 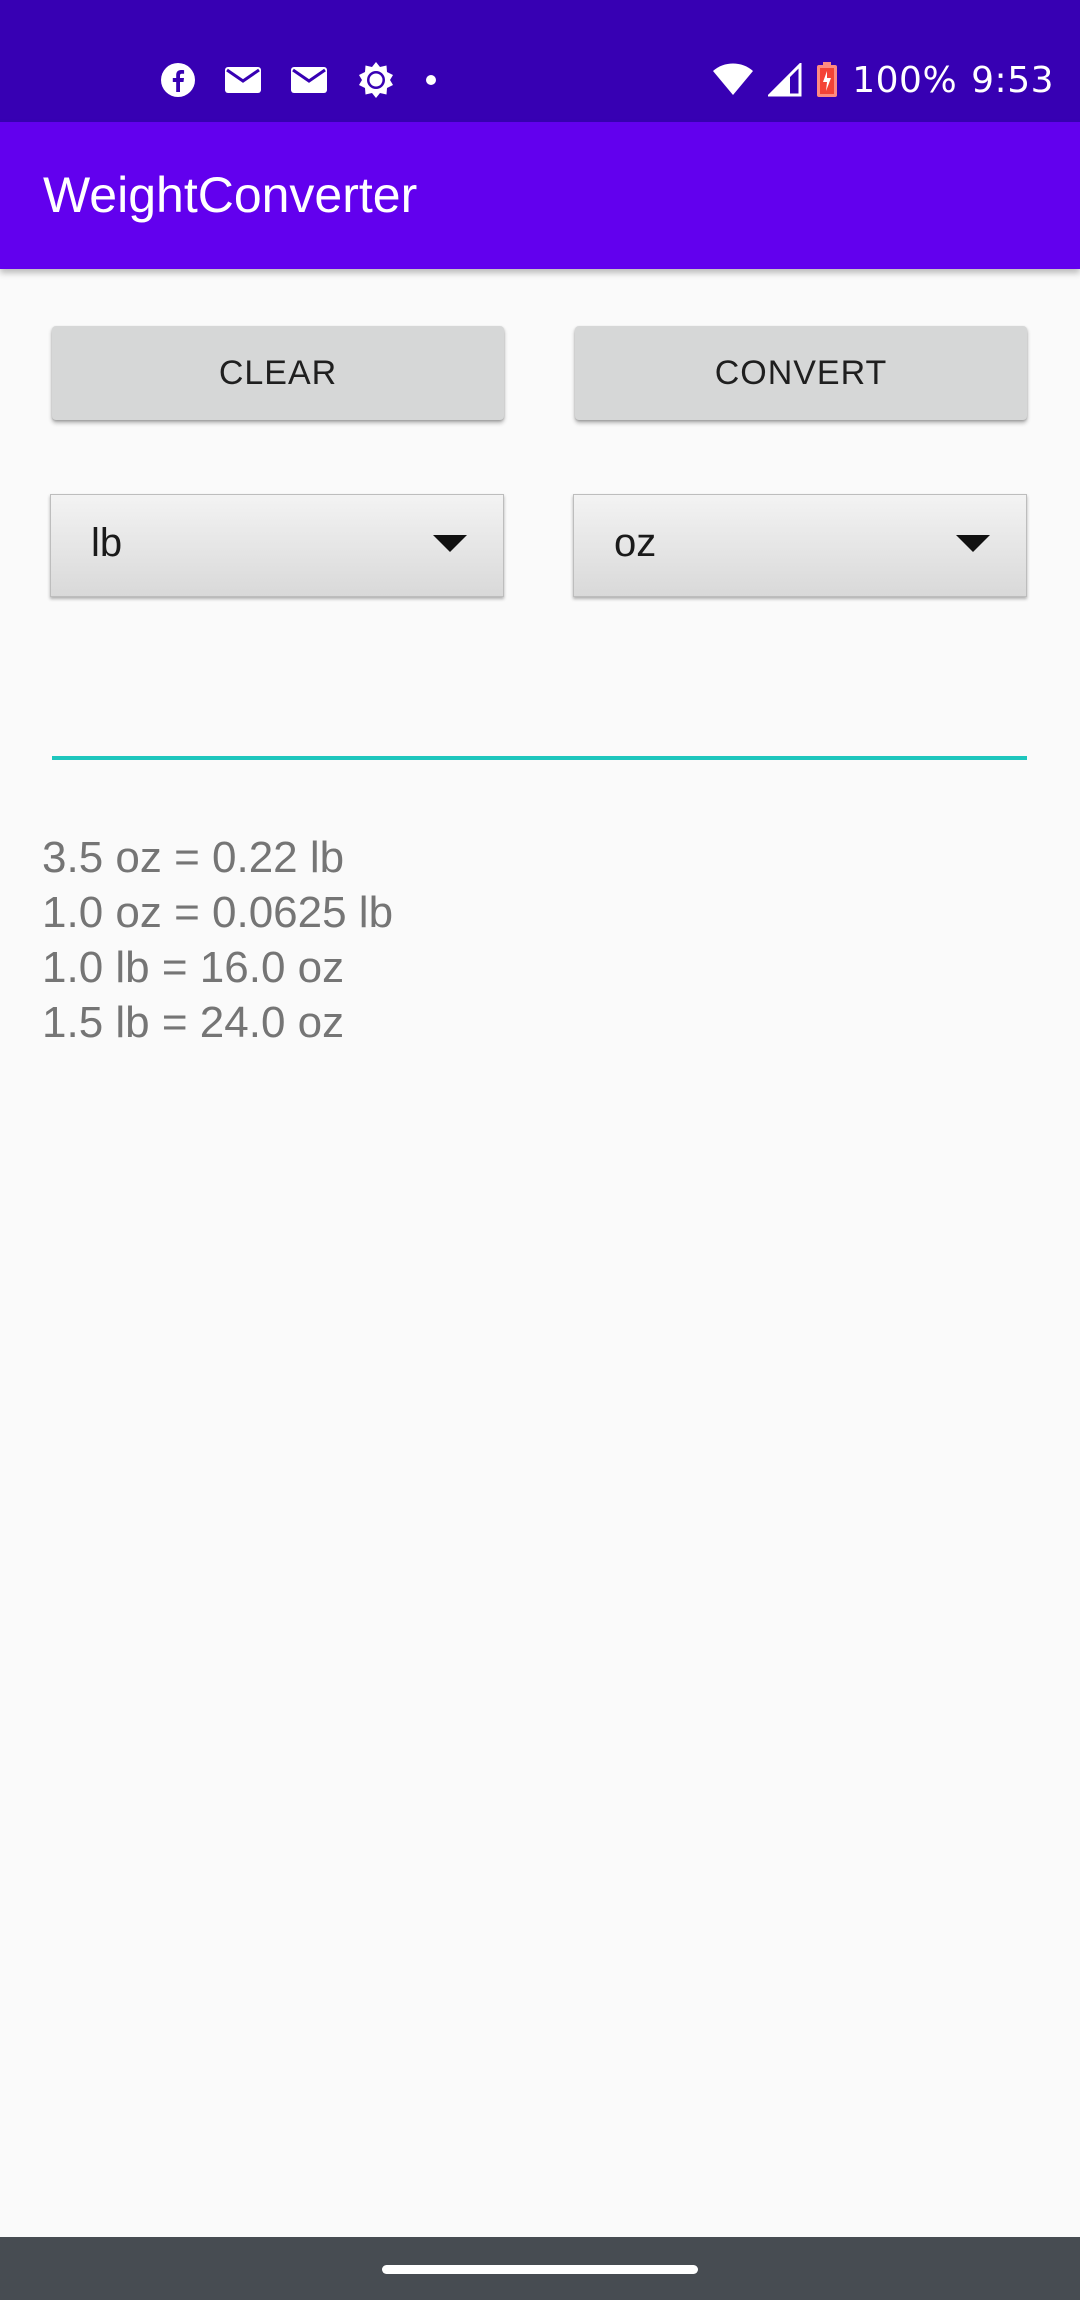 I want to click on from-unit-spinner: lb, so click(x=277, y=545).